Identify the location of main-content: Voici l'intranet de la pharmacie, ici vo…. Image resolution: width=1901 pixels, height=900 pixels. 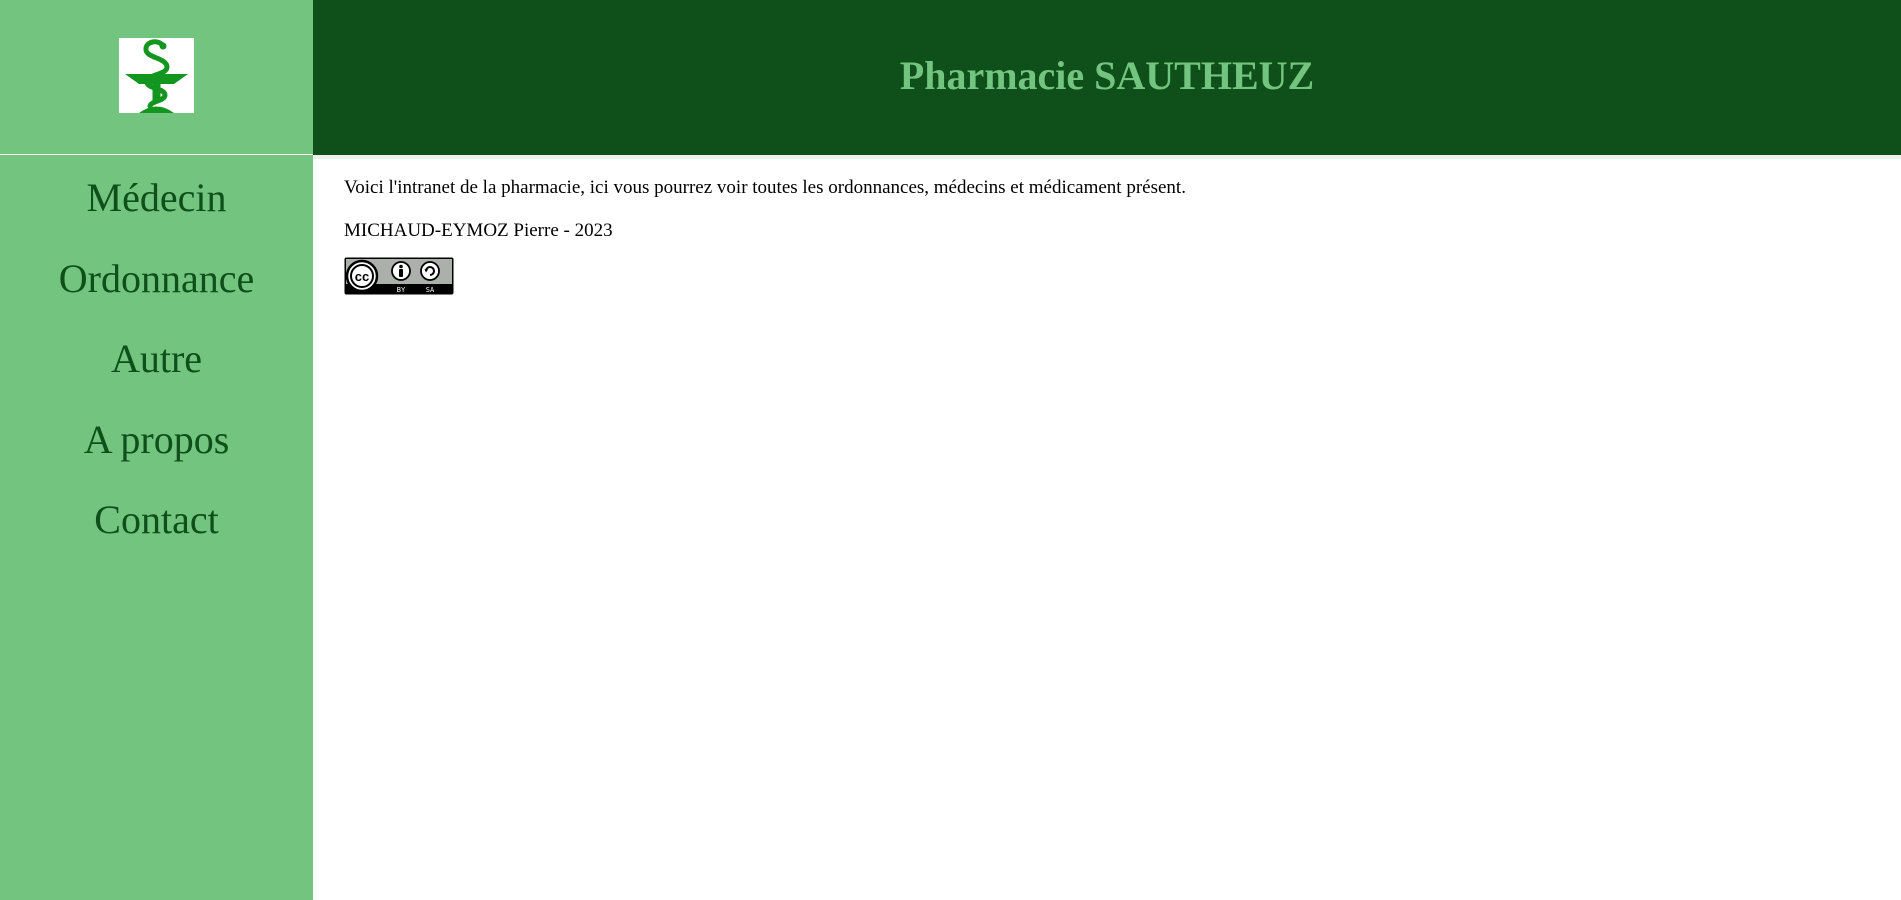
(1104, 235).